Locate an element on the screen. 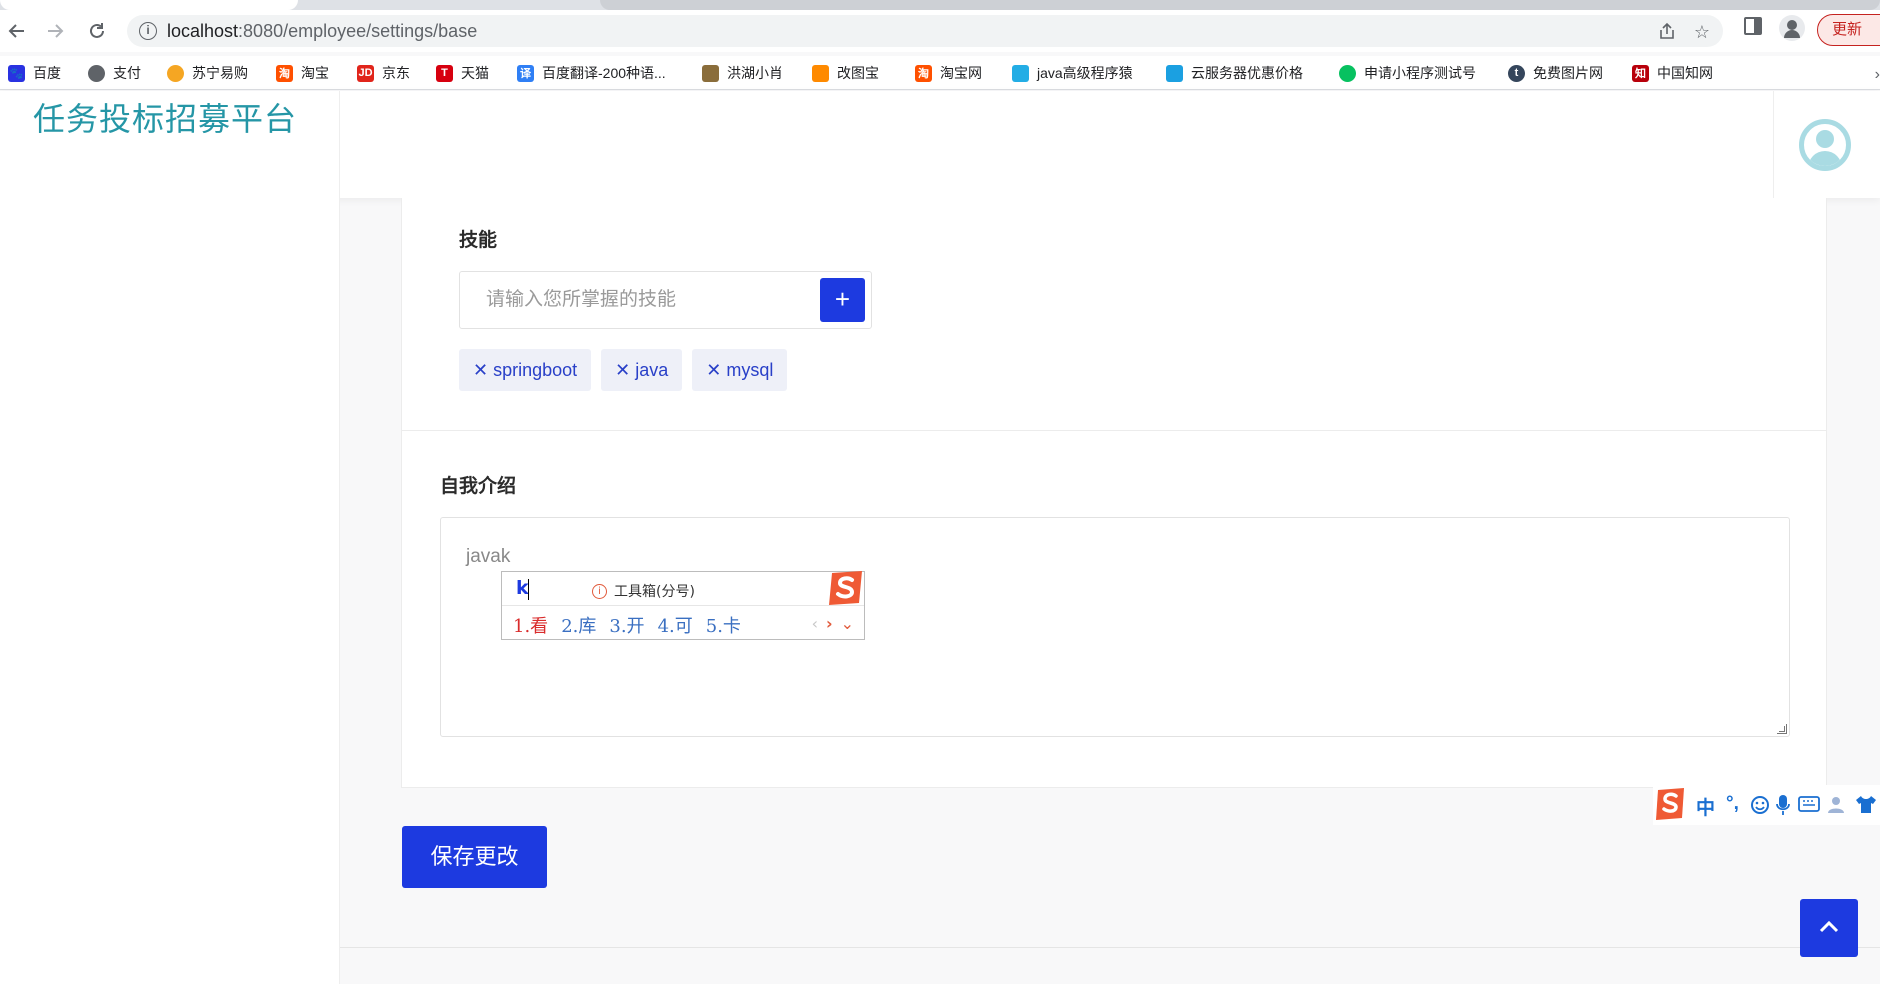 Image resolution: width=1880 pixels, height=984 pixels. emoji-icon is located at coordinates (1760, 805).